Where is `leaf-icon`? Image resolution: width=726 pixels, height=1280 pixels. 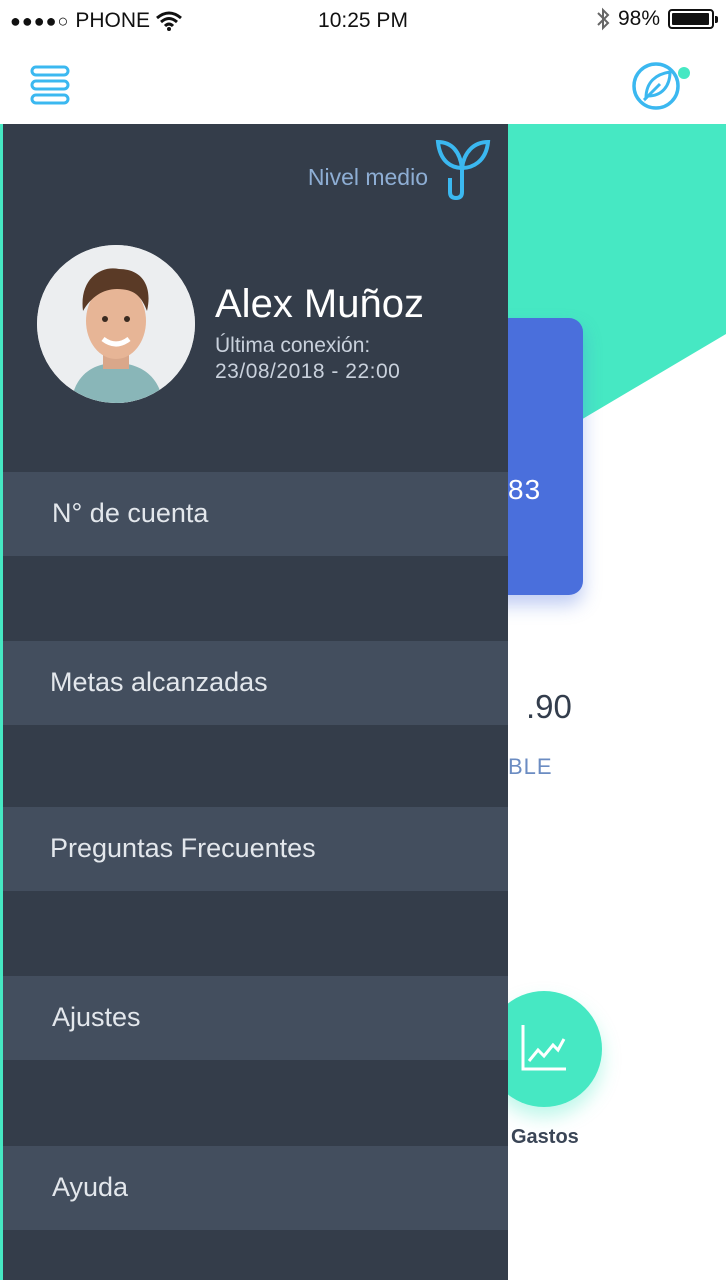 leaf-icon is located at coordinates (661, 86).